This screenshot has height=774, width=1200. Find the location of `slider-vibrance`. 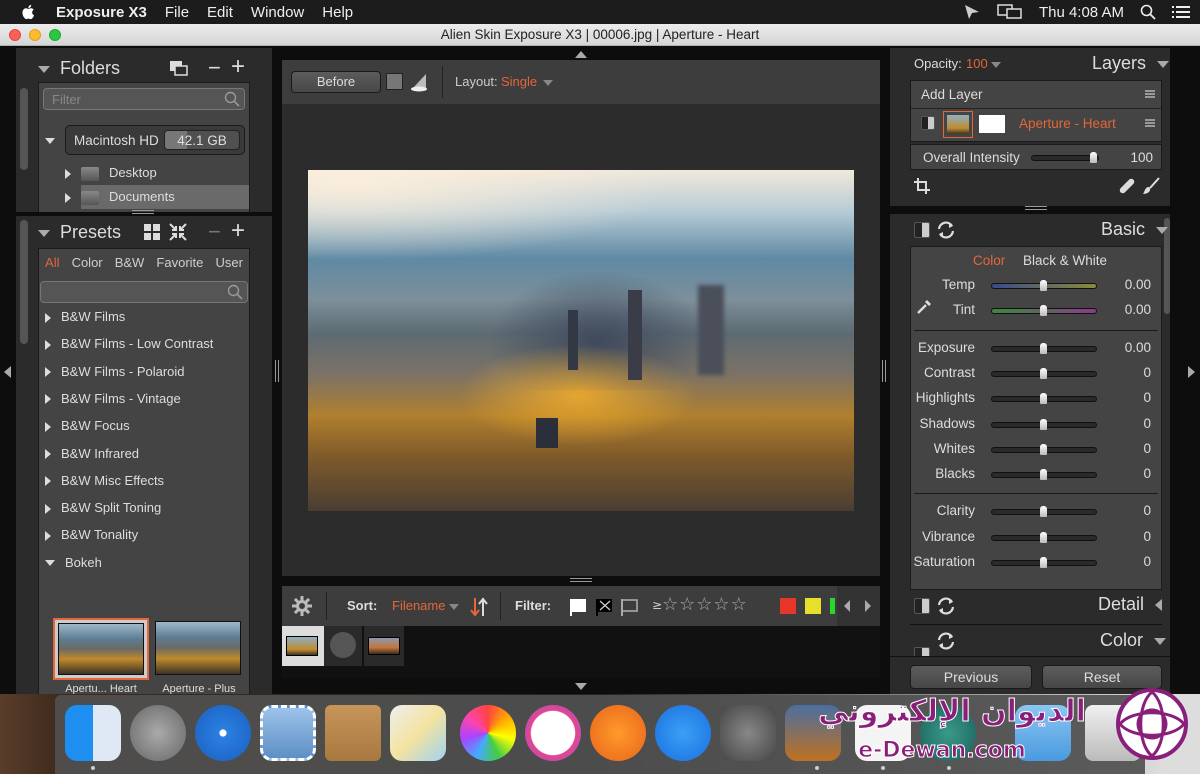

slider-vibrance is located at coordinates (1044, 537).